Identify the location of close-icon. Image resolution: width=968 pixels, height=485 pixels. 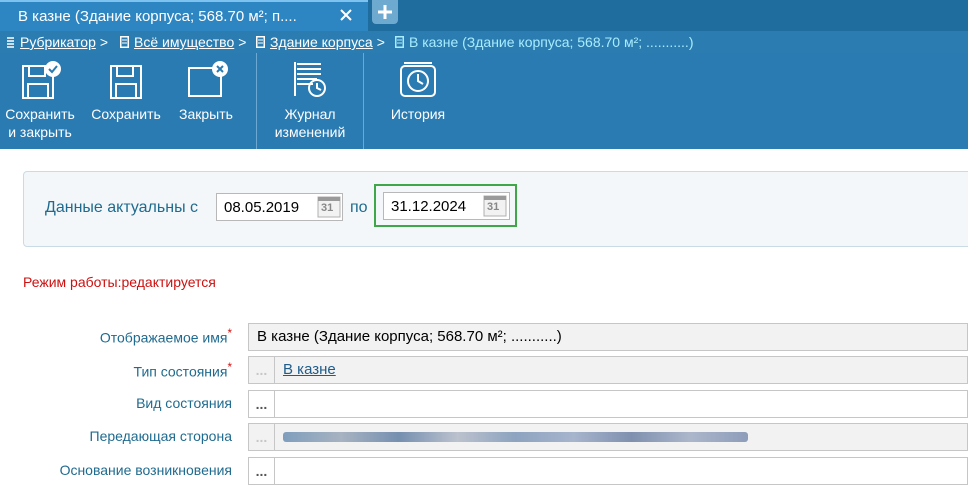
(346, 15).